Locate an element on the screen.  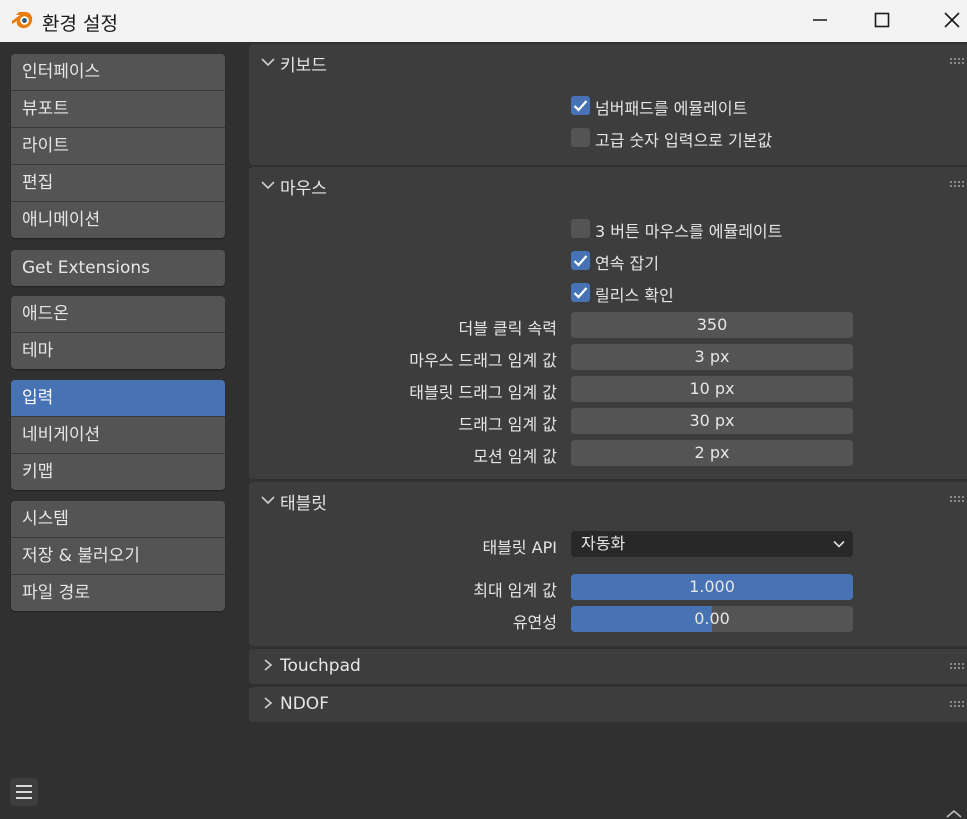
mouse-drag-threshold-row: 마우스 드래그 임계 값 3 px is located at coordinates (608, 357).